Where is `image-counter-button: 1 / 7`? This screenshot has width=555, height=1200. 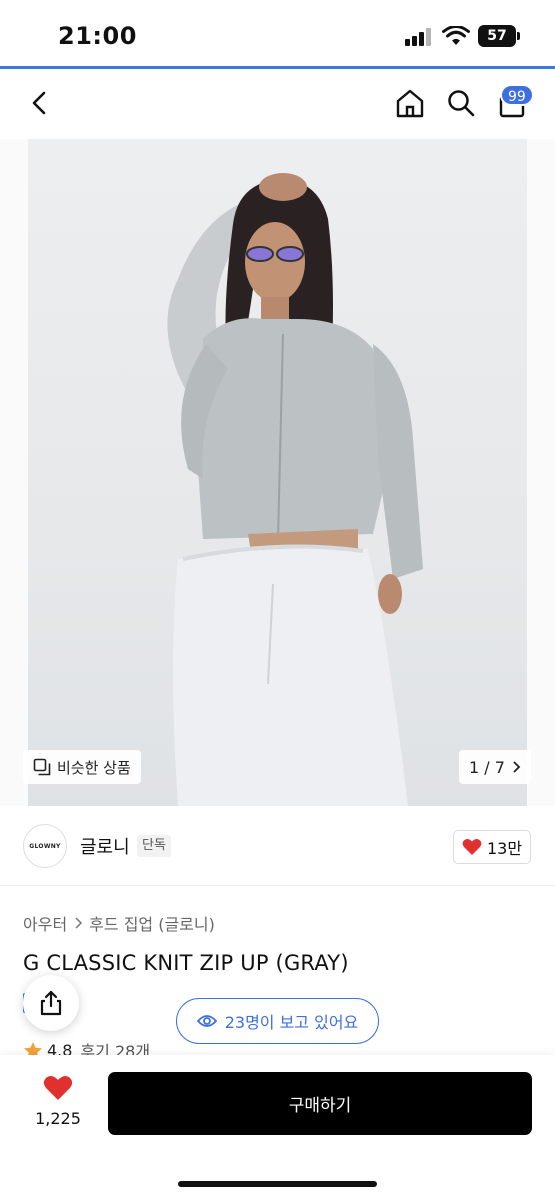 image-counter-button: 1 / 7 is located at coordinates (495, 767).